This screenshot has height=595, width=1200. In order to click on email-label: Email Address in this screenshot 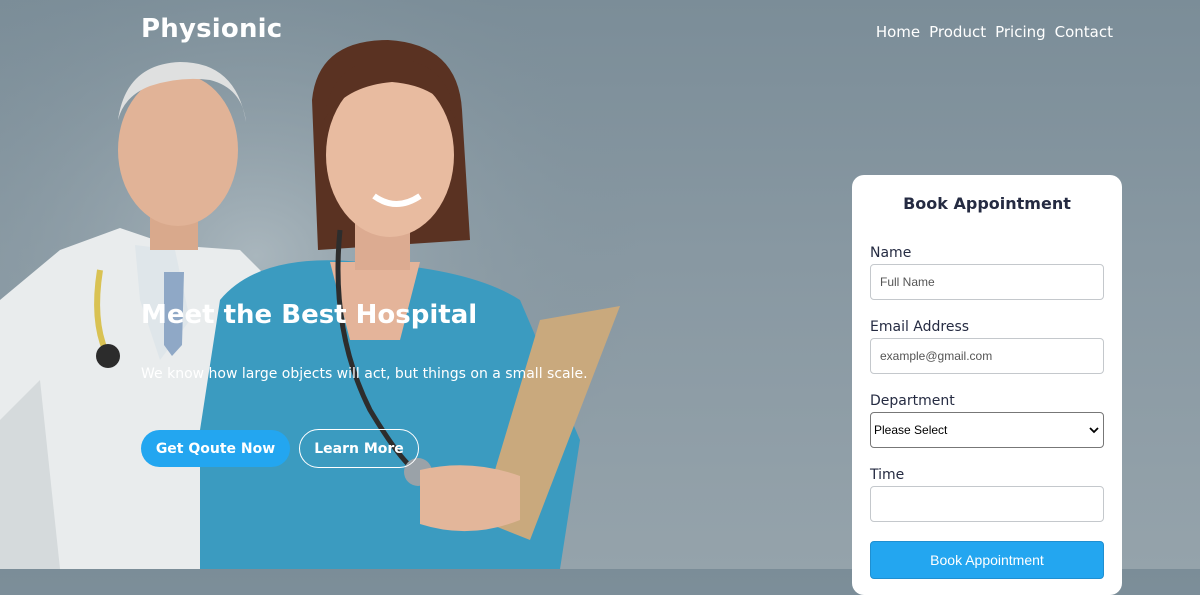, I will do `click(920, 327)`.